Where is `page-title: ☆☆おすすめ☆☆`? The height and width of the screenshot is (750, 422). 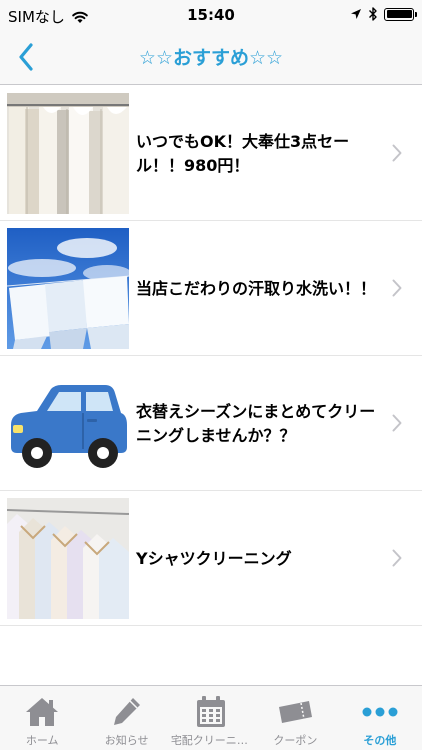
page-title: ☆☆おすすめ☆☆ is located at coordinates (211, 58).